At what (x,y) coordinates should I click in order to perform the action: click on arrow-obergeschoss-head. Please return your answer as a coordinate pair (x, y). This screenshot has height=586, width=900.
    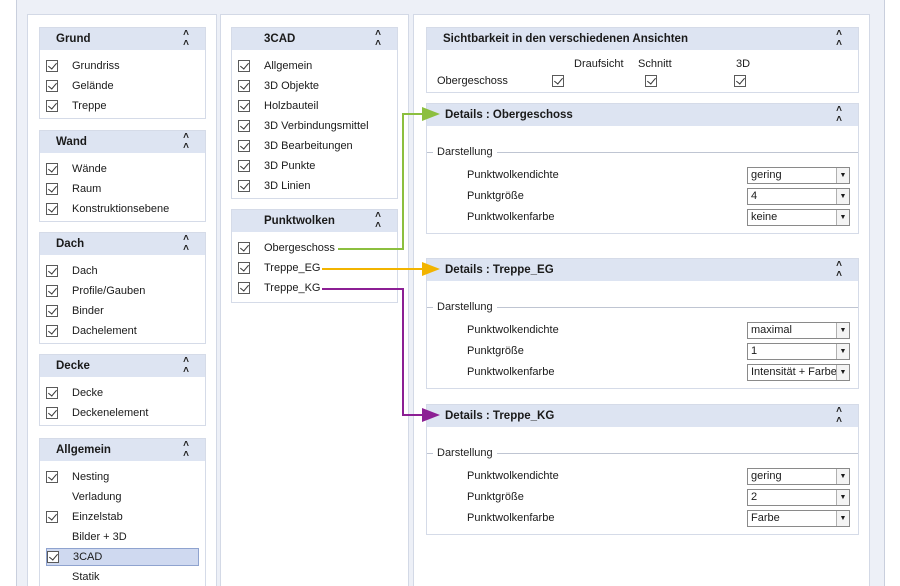
    Looking at the image, I should click on (431, 114).